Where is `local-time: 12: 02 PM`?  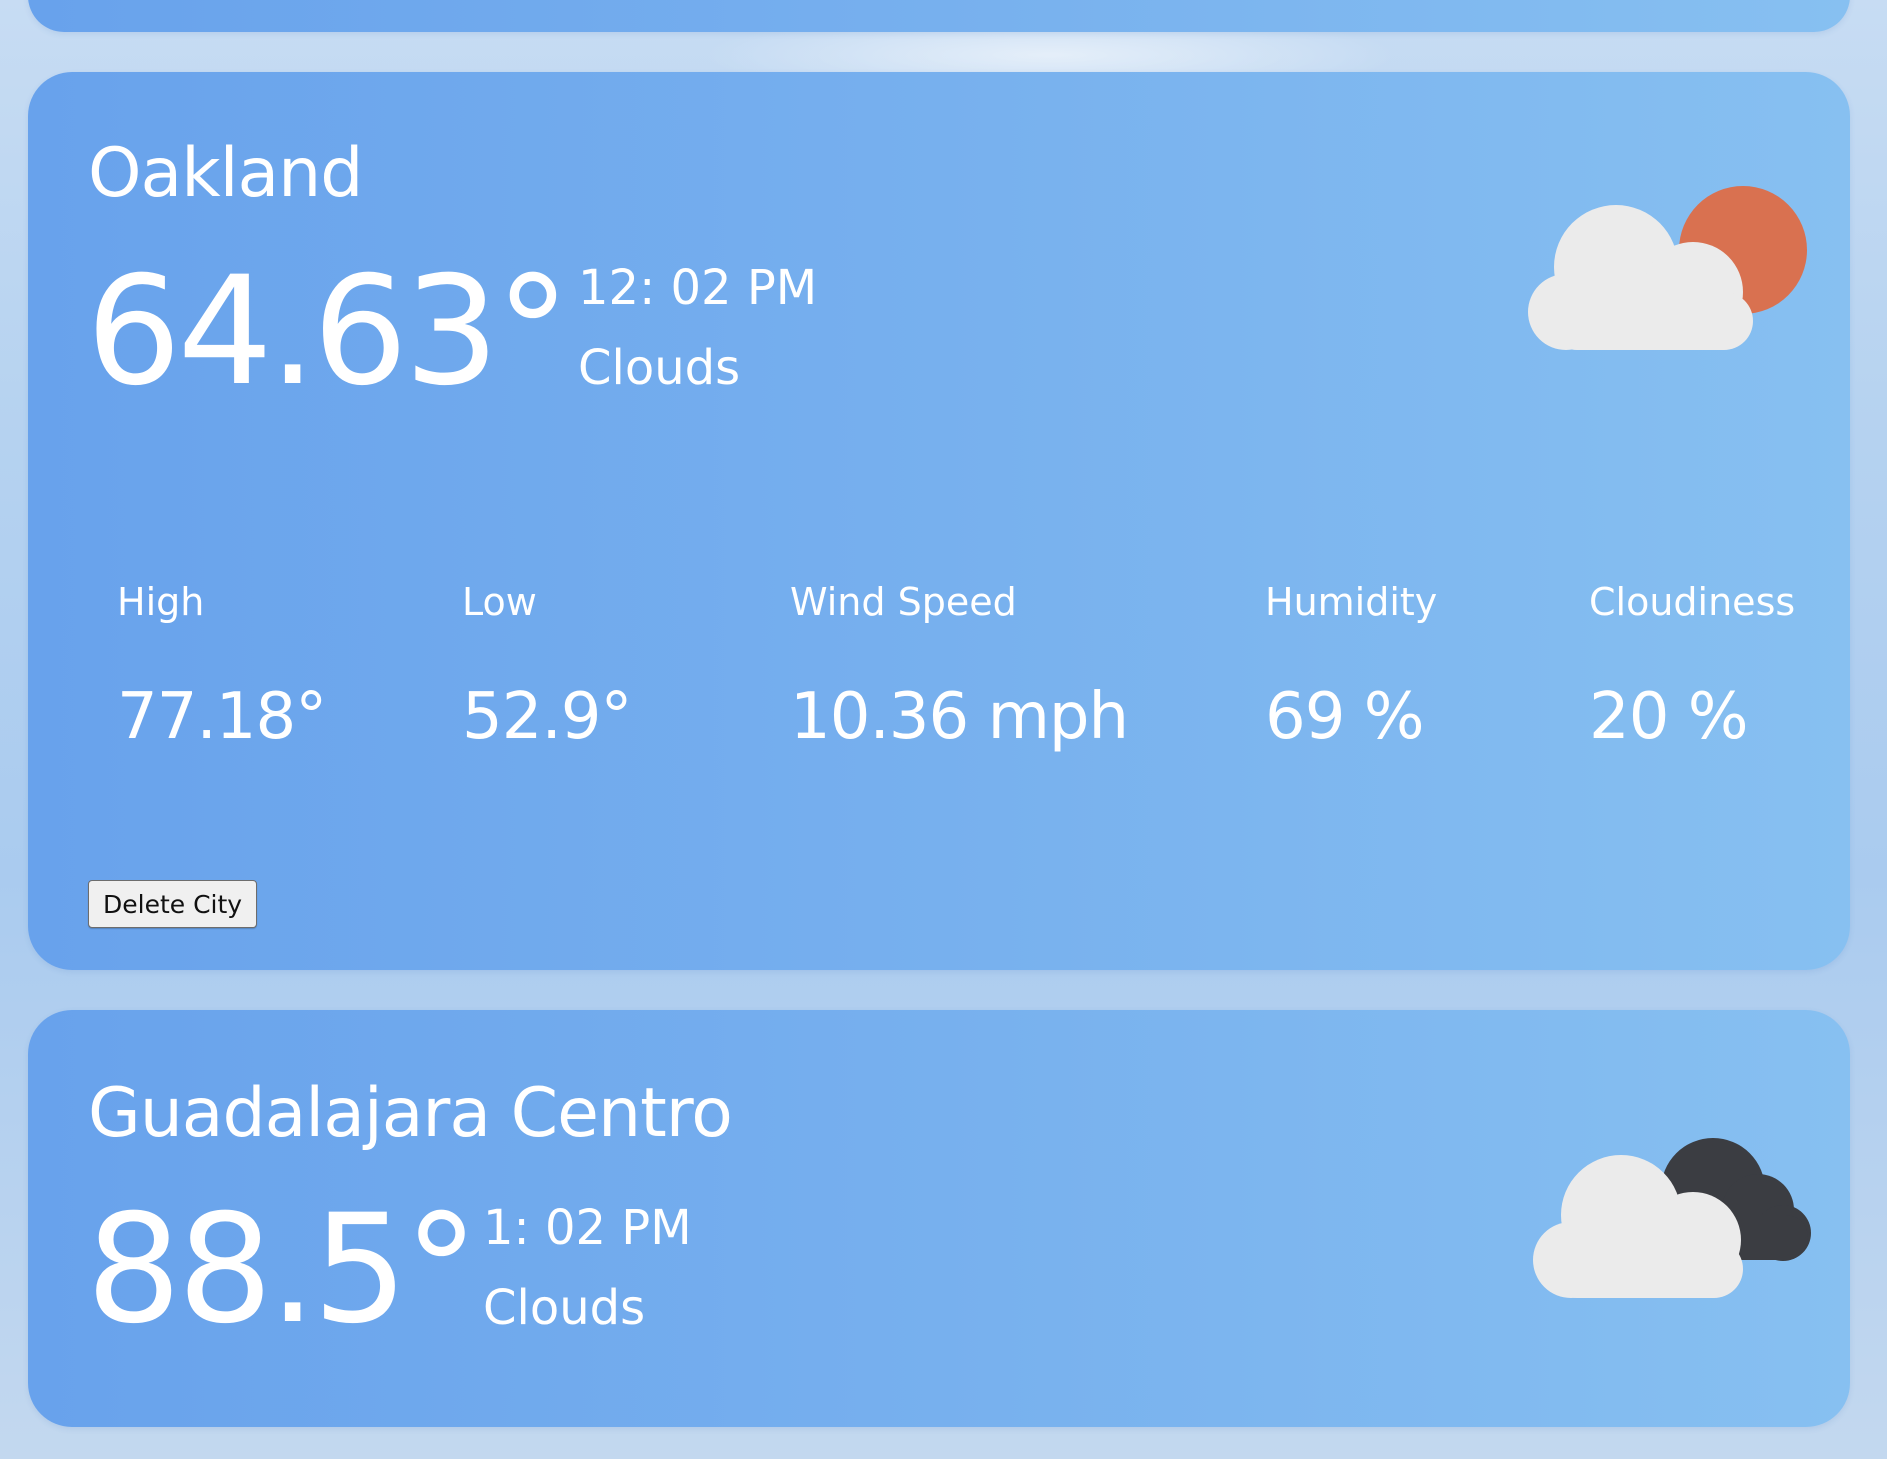
local-time: 12: 02 PM is located at coordinates (698, 288).